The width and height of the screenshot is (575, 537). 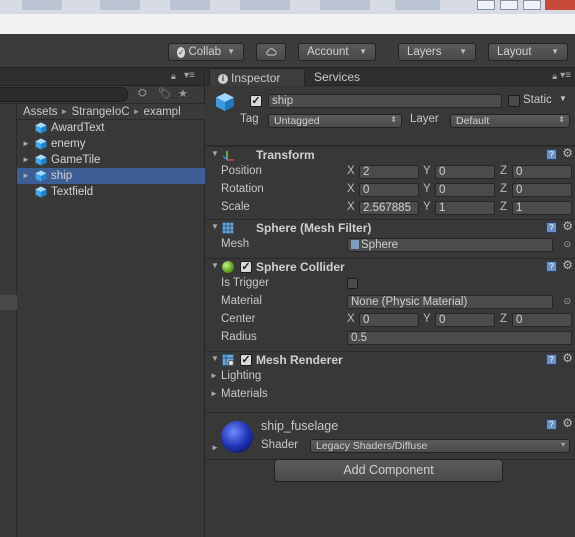 What do you see at coordinates (465, 208) in the screenshot?
I see `scale-y-field: 1` at bounding box center [465, 208].